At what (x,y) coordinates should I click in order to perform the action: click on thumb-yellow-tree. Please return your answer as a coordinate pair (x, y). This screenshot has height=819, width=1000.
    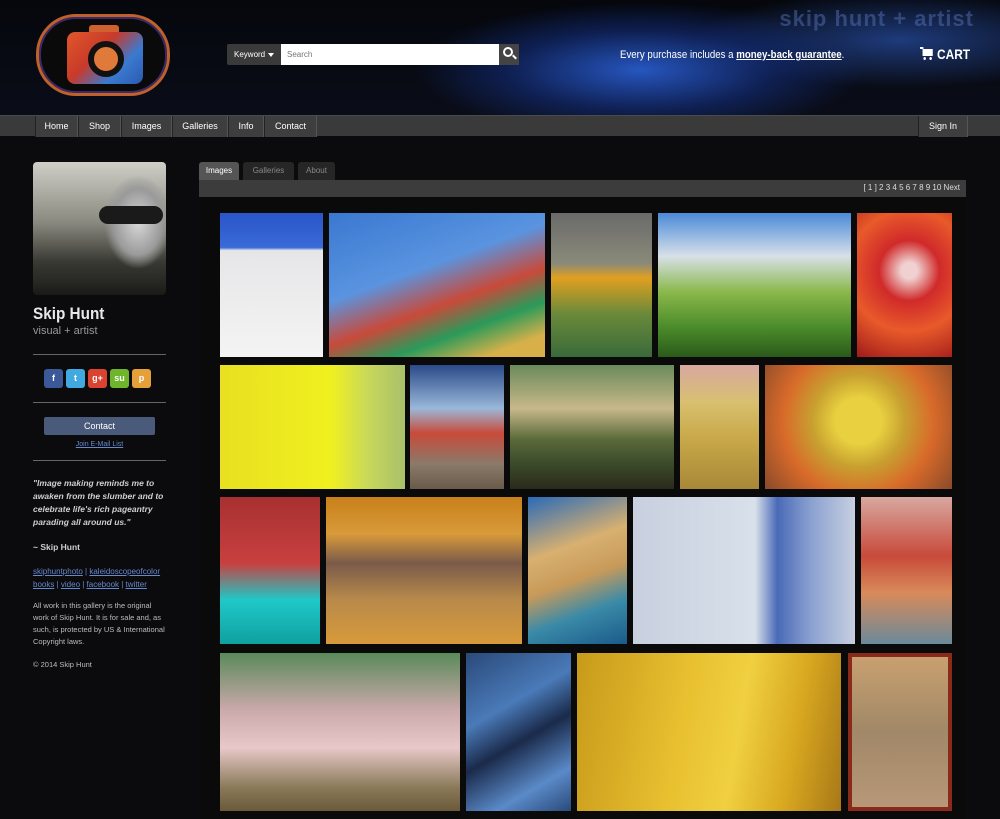
    Looking at the image, I should click on (312, 427).